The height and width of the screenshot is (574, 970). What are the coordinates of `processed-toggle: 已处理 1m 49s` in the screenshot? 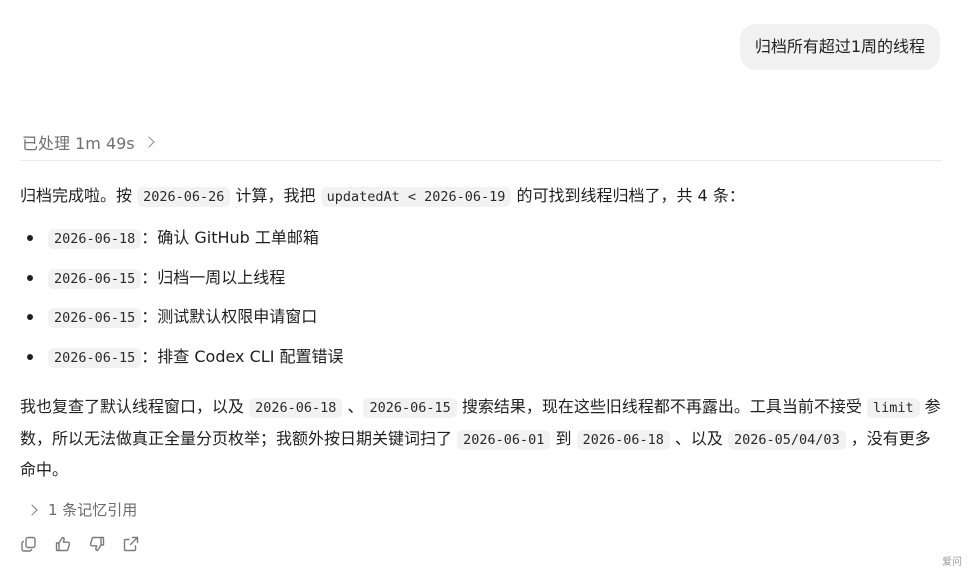 It's located at (88, 142).